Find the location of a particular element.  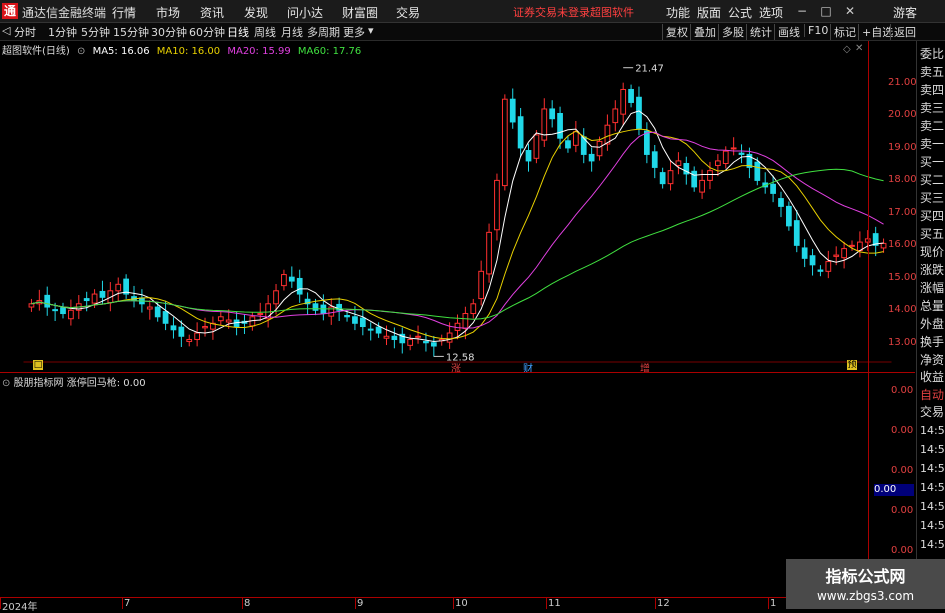

period-tab: 多周期 is located at coordinates (323, 32).